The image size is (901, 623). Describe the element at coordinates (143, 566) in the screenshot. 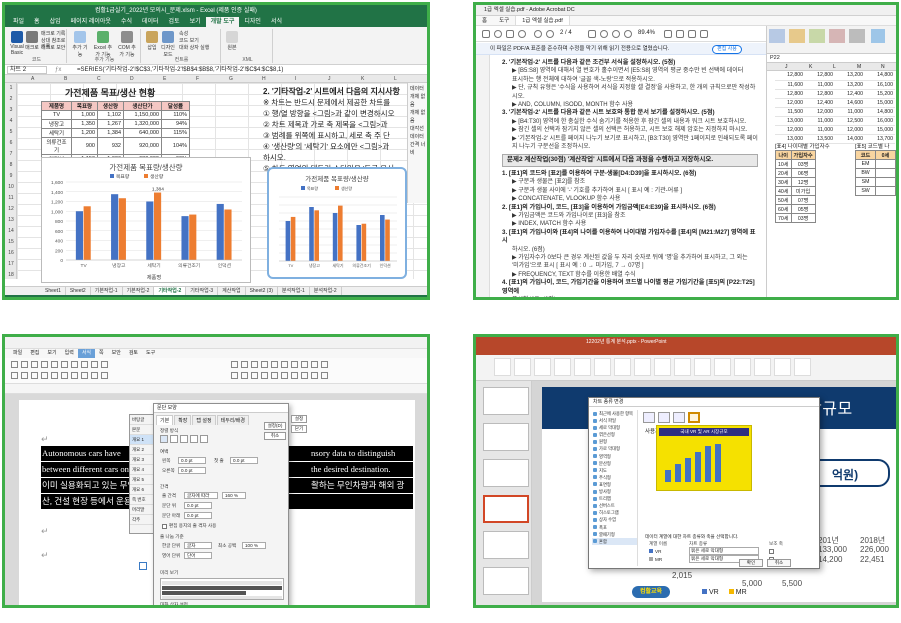

I see `add-icon` at that location.